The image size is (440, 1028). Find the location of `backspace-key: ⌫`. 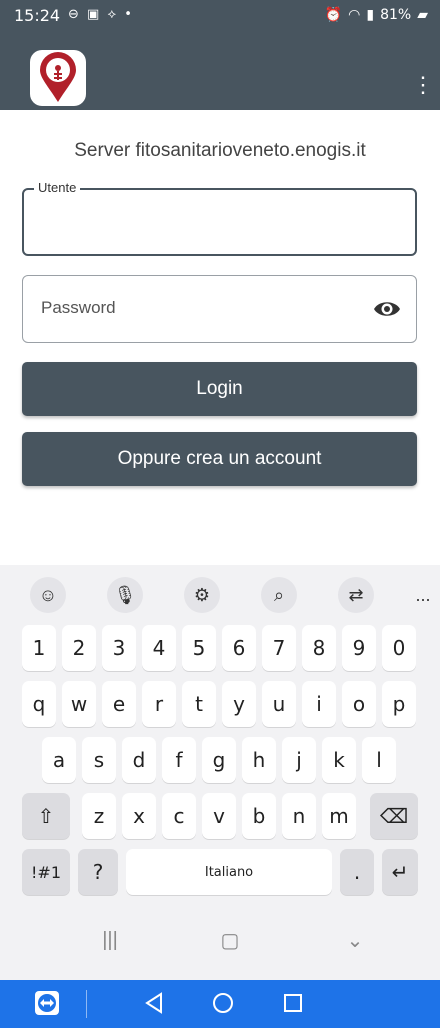

backspace-key: ⌫ is located at coordinates (394, 816).